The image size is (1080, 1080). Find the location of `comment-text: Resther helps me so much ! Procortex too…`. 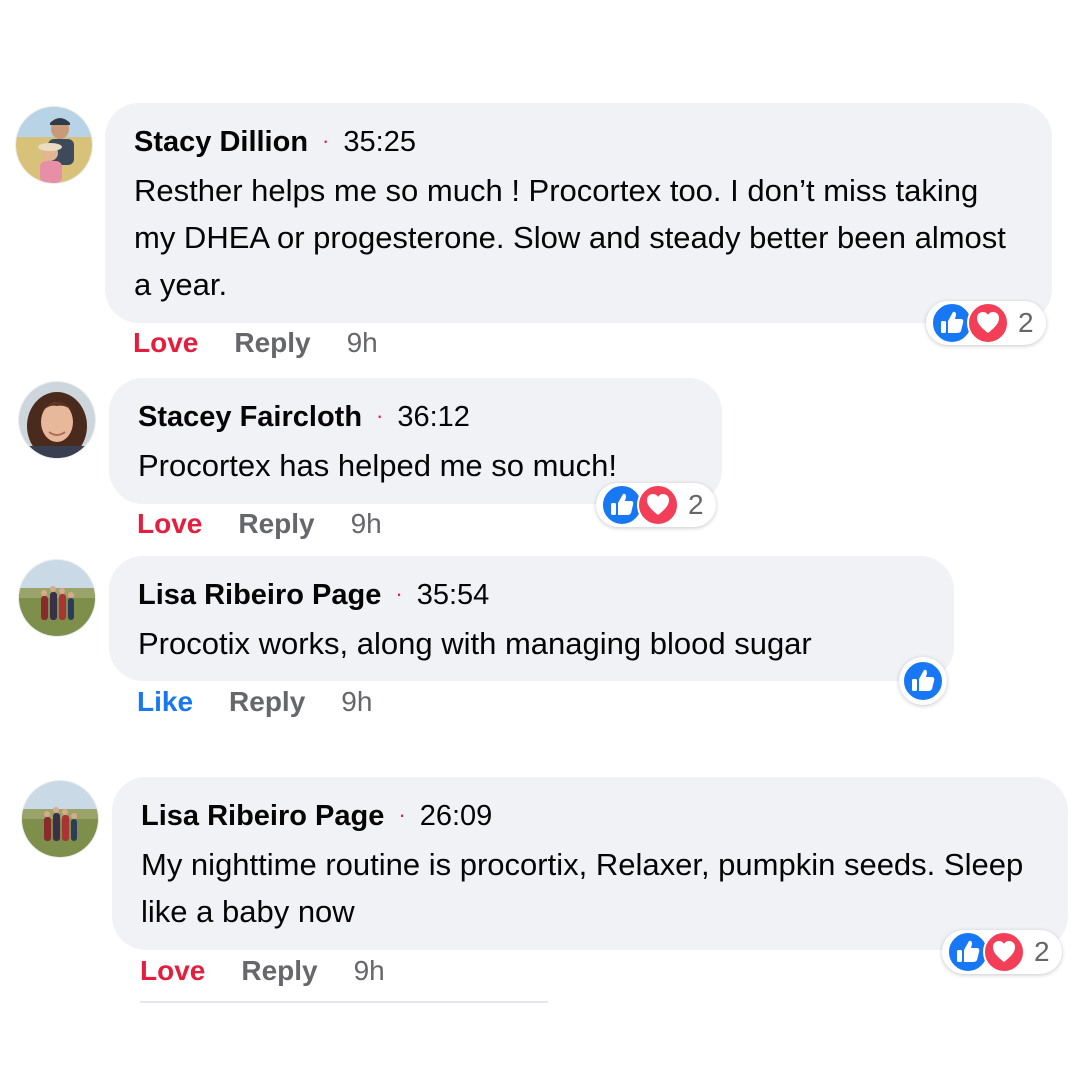

comment-text: Resther helps me so much ! Procortex too… is located at coordinates (570, 237).